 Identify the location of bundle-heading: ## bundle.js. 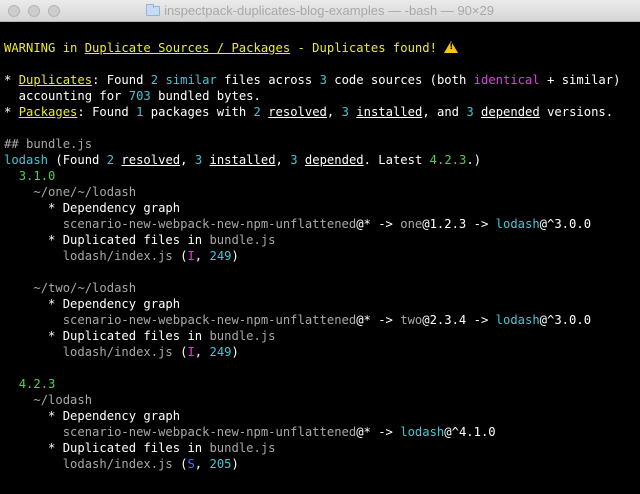
(48, 144).